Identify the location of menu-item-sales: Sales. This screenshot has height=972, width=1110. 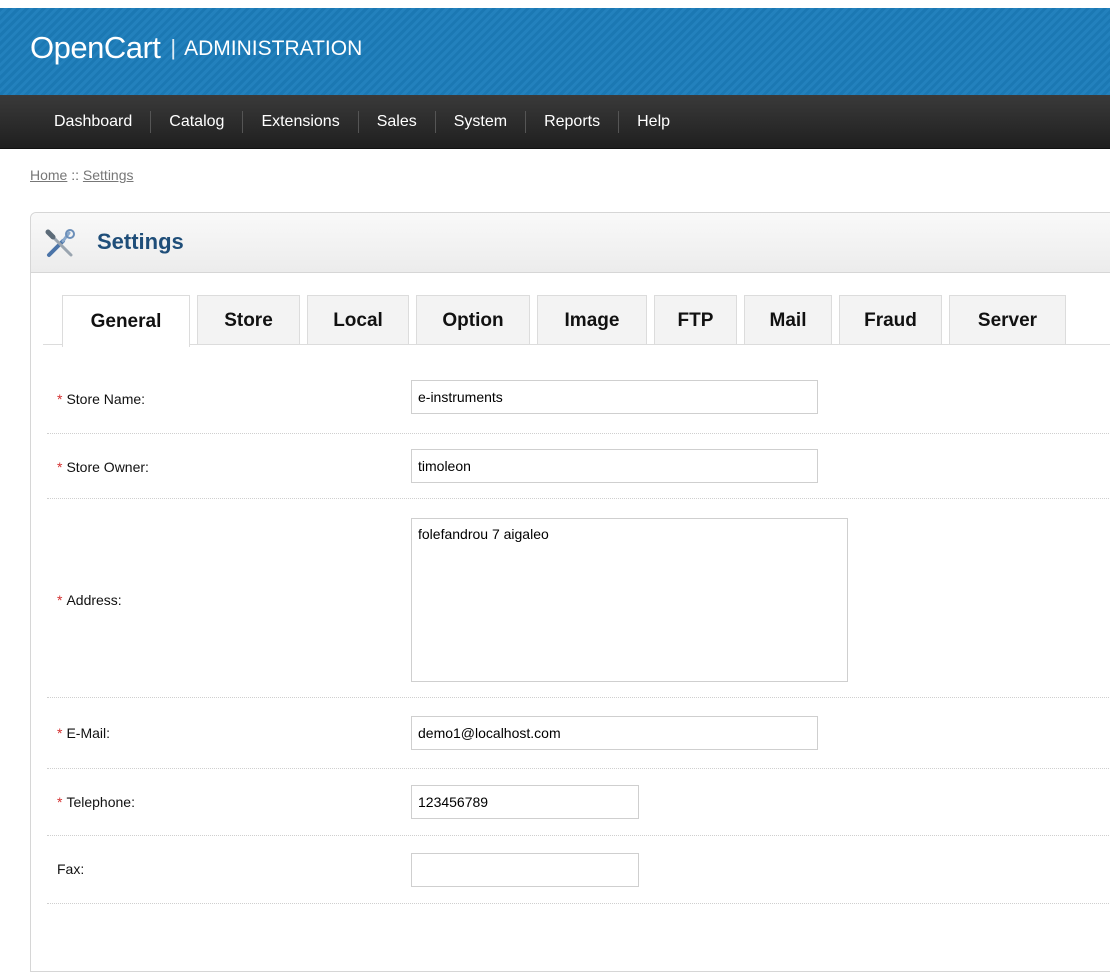
(397, 121).